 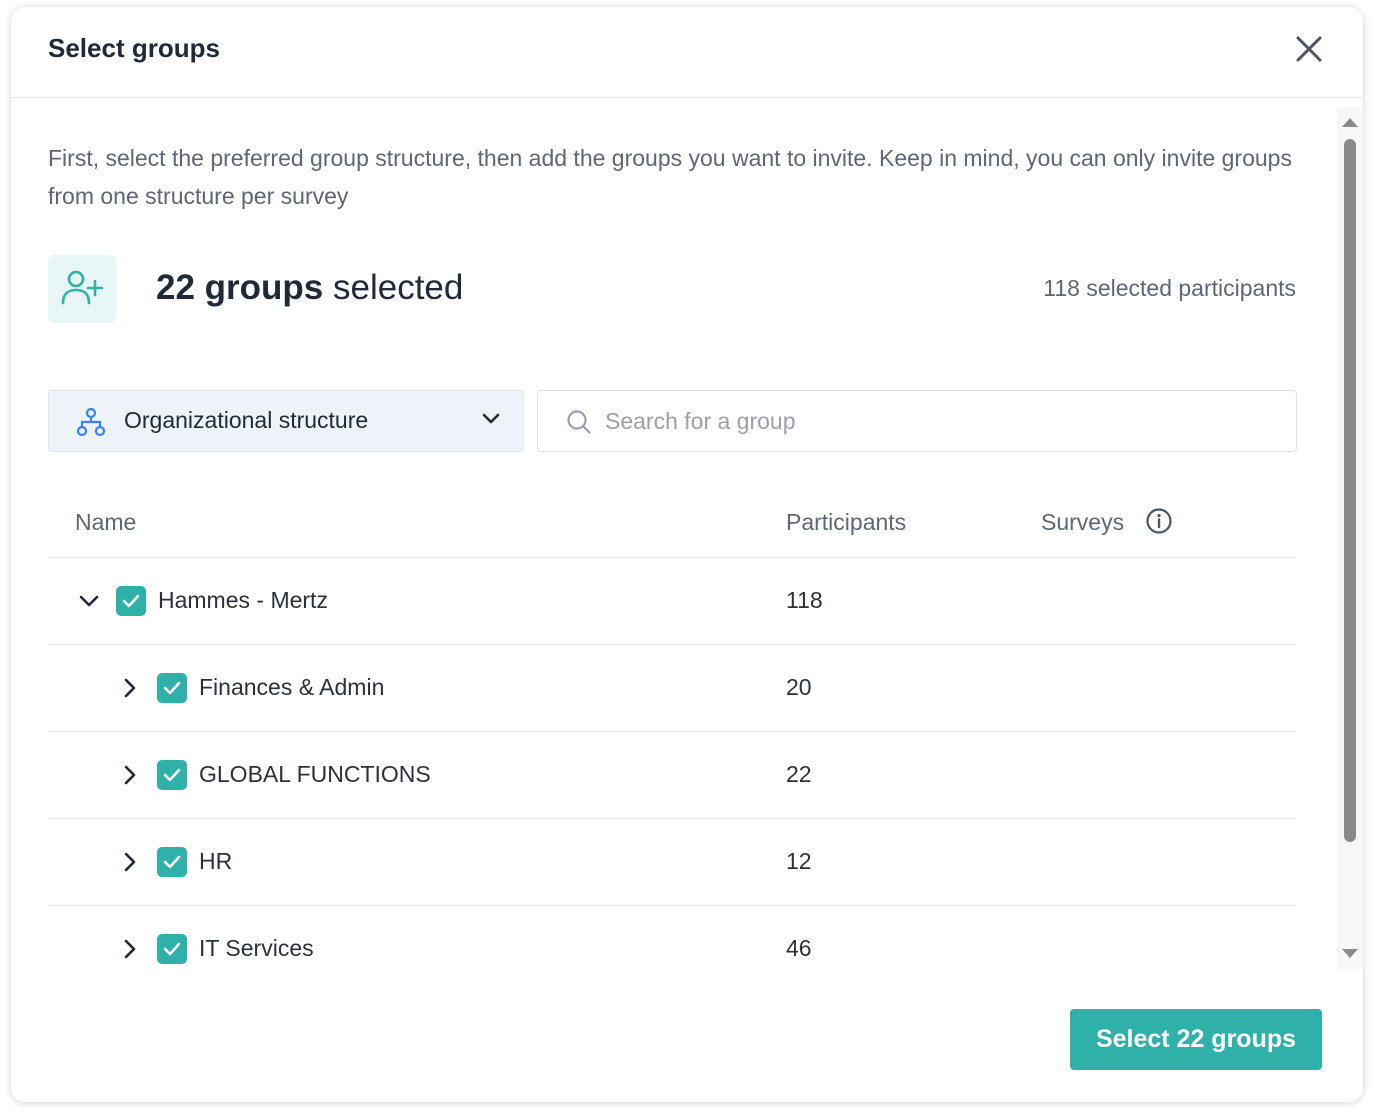 I want to click on table-row: IT Services 46, so click(x=672, y=949).